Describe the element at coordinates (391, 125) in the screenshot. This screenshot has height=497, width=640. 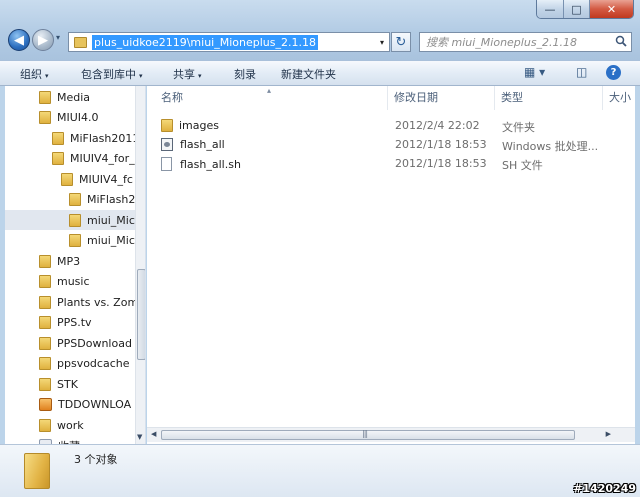
I see `file-row: images 2012/2/4 22:02 文件夹` at that location.